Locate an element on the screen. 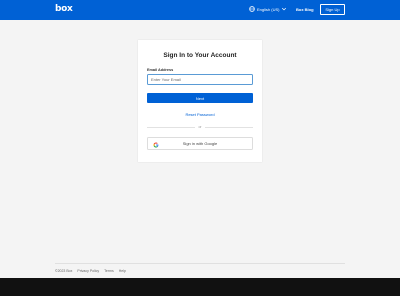  box-logo: box is located at coordinates (64, 9).